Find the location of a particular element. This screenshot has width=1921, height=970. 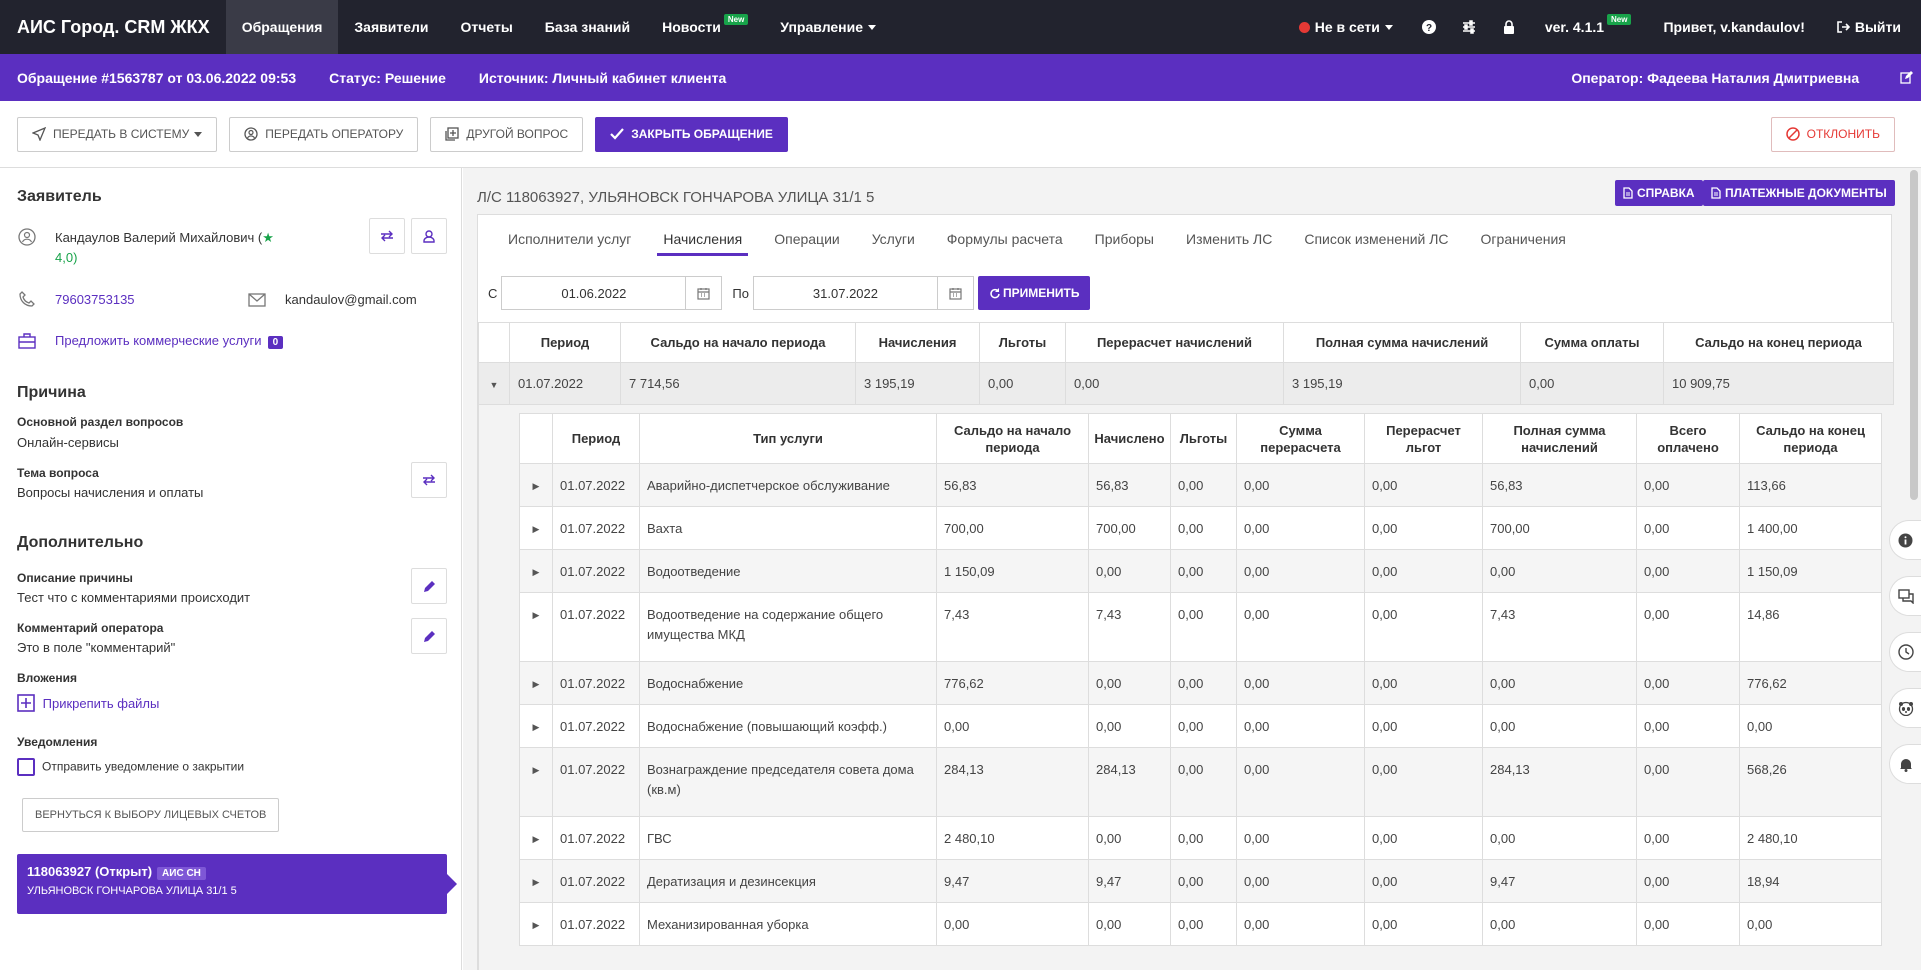

account-address: УЛЬЯНОВСК ГОНЧАРОВА УЛИЦА 31/1 5 is located at coordinates (132, 891).